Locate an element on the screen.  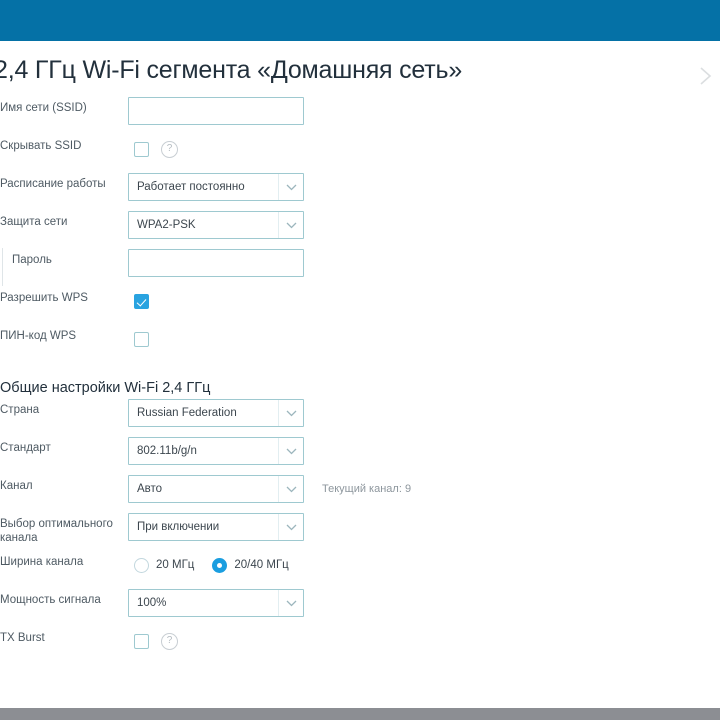
label-channel-width: Ширина канала is located at coordinates (42, 562).